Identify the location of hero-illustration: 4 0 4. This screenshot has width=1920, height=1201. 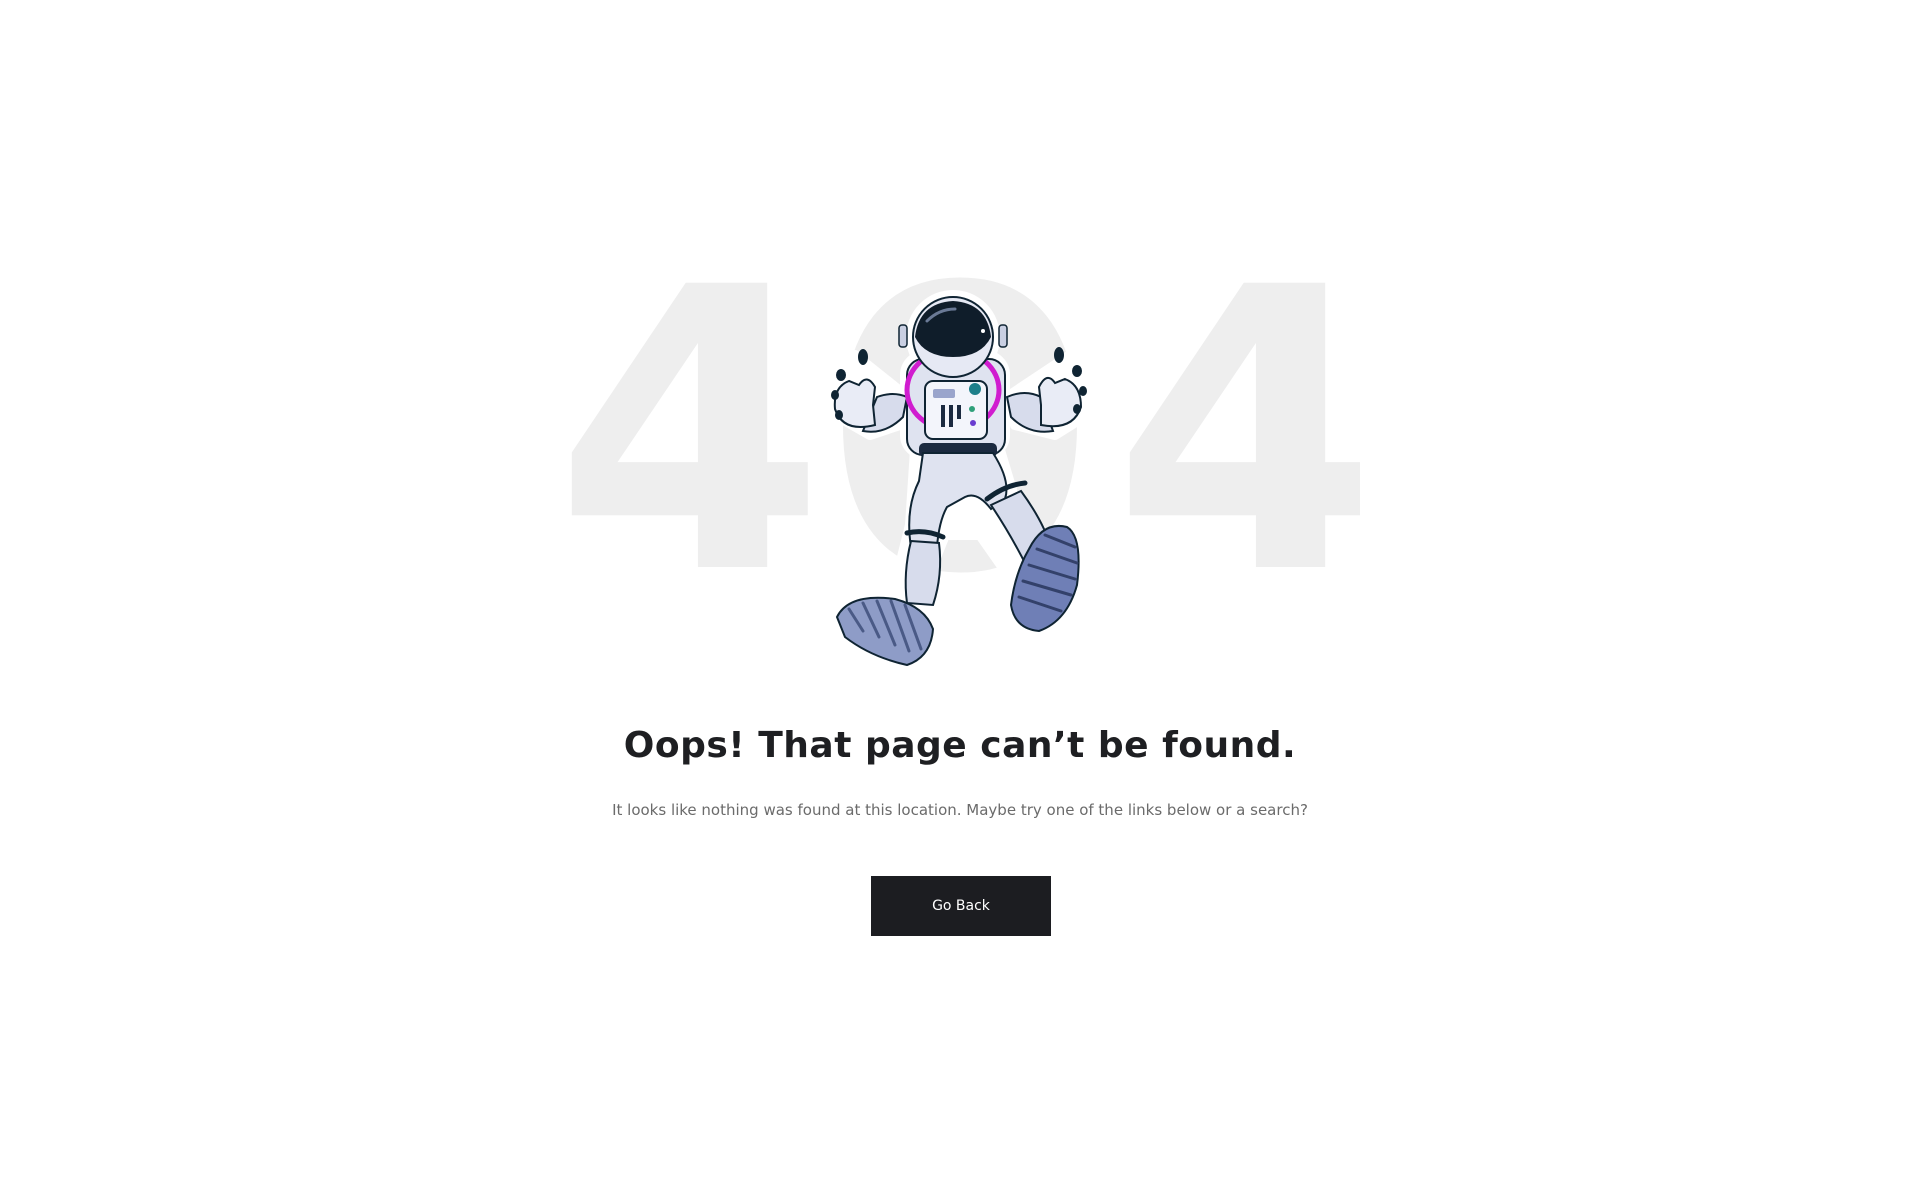
(960, 470).